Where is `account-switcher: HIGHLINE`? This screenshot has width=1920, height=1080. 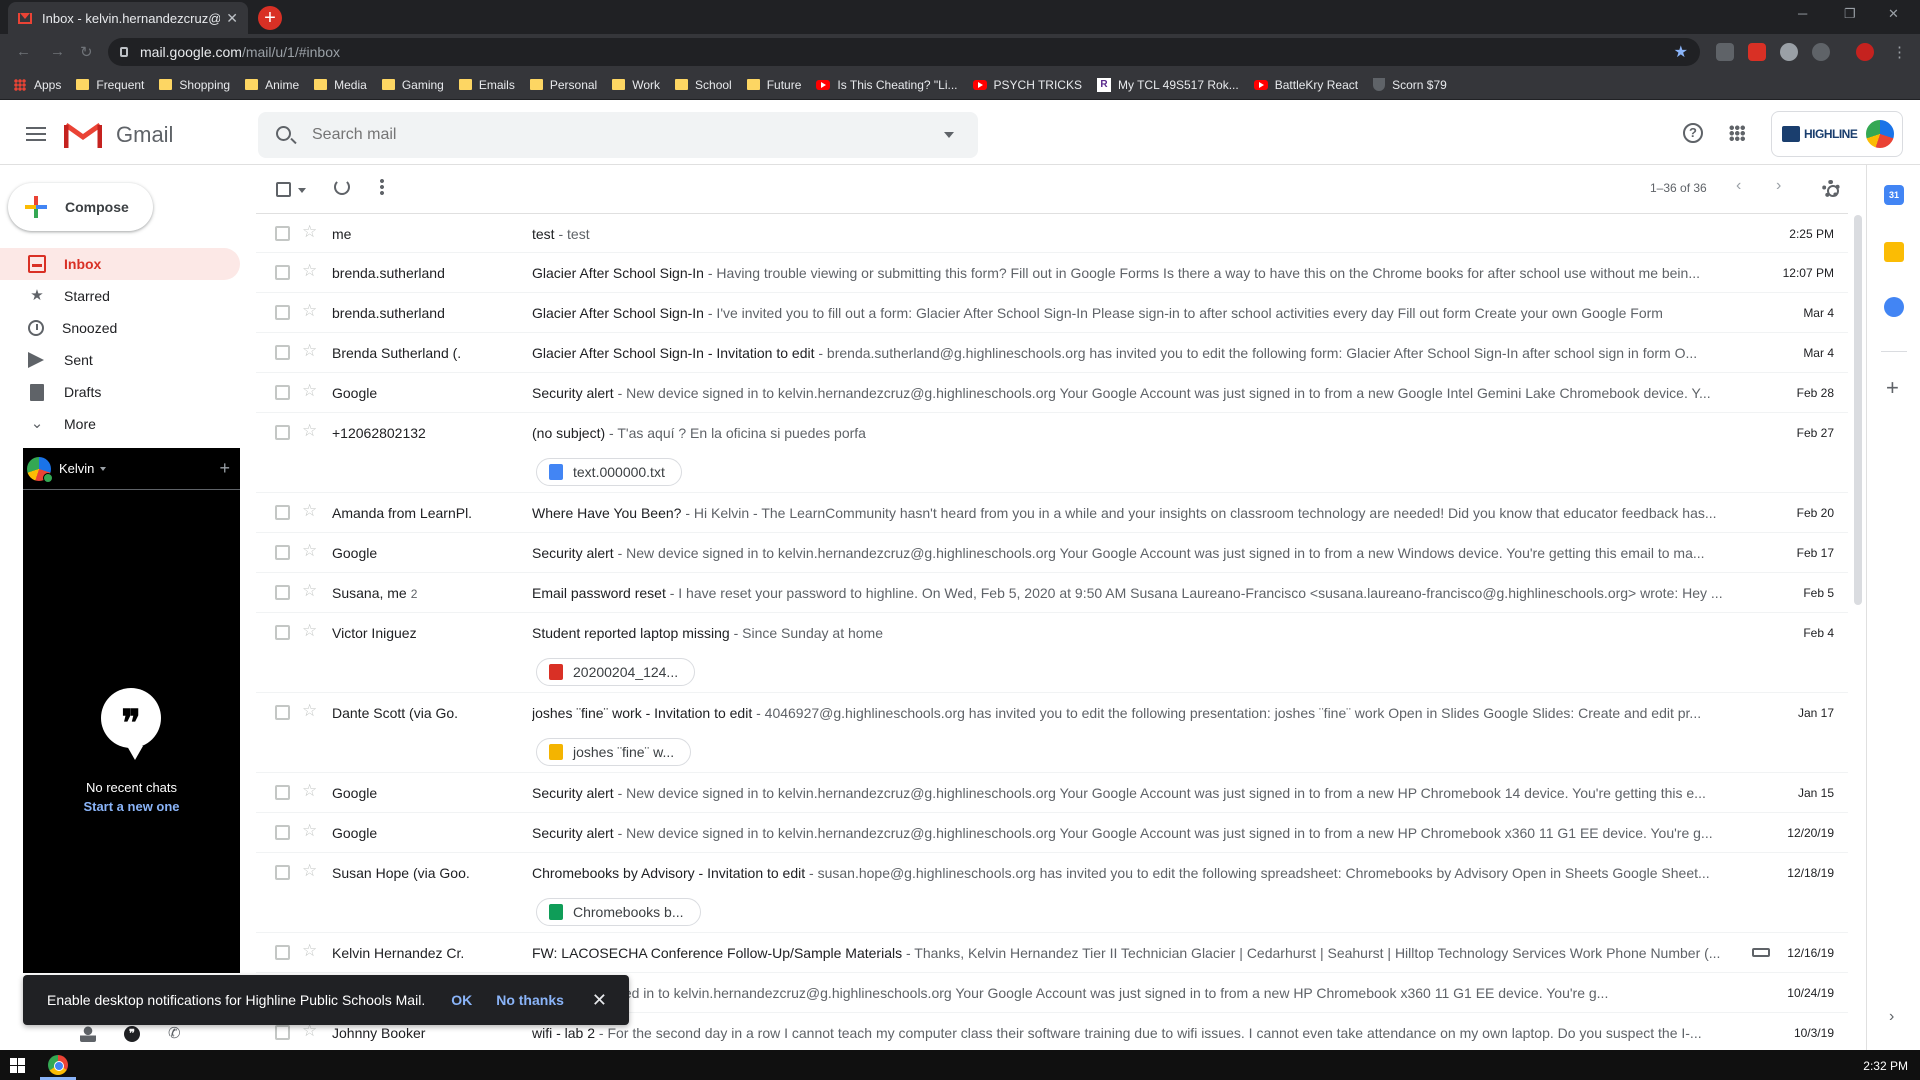
account-switcher: HIGHLINE is located at coordinates (1837, 134).